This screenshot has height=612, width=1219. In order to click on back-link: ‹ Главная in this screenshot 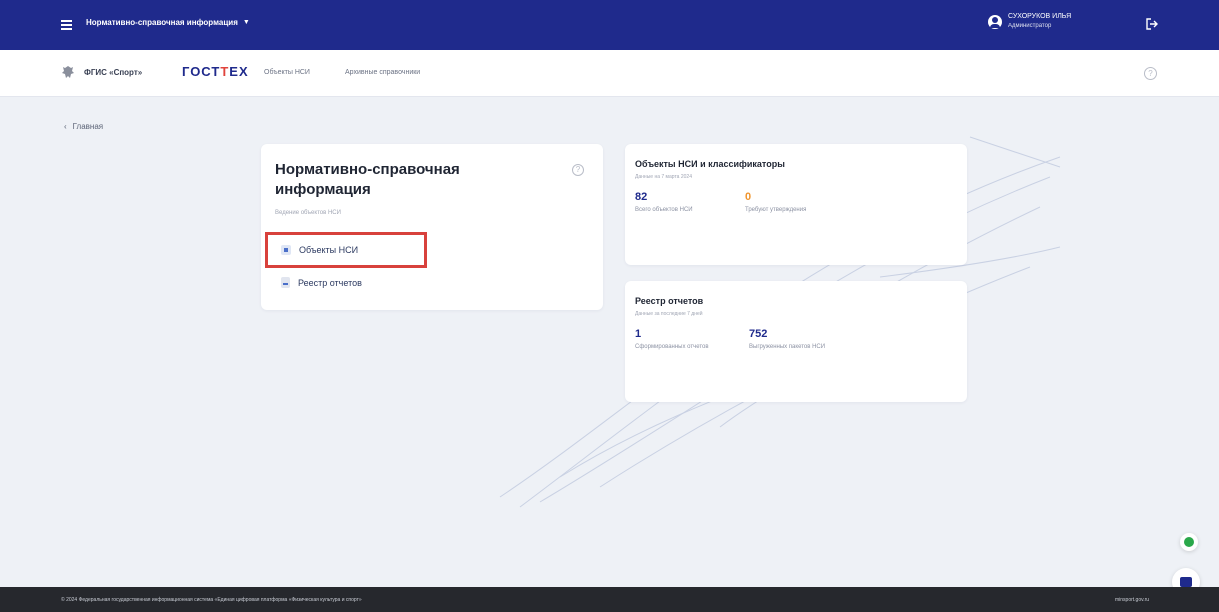, I will do `click(83, 126)`.